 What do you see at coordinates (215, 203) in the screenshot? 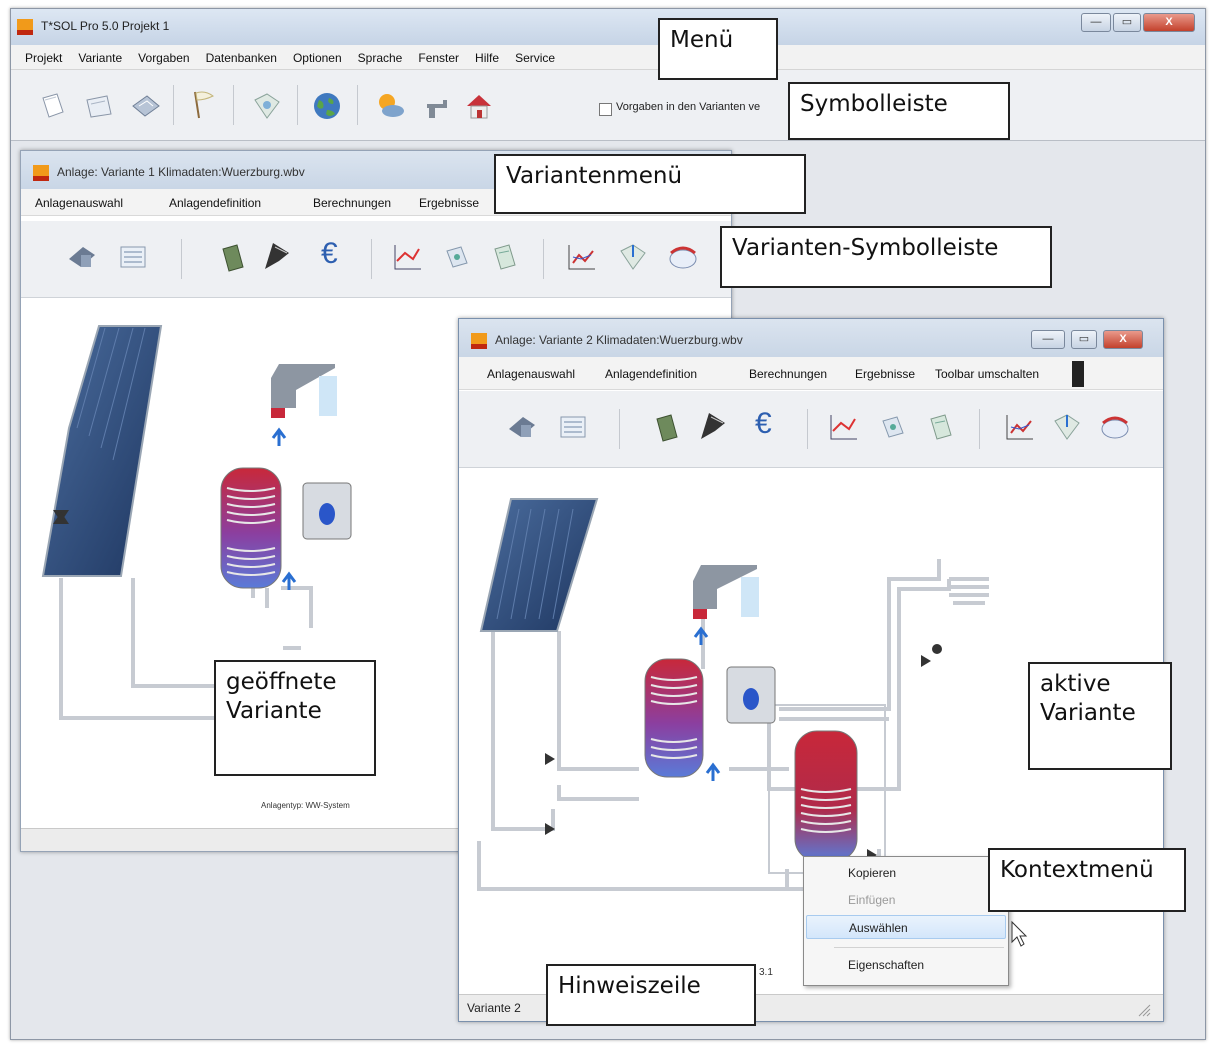
I see `v1-menu-anlagendefinition: Anlagendefinition` at bounding box center [215, 203].